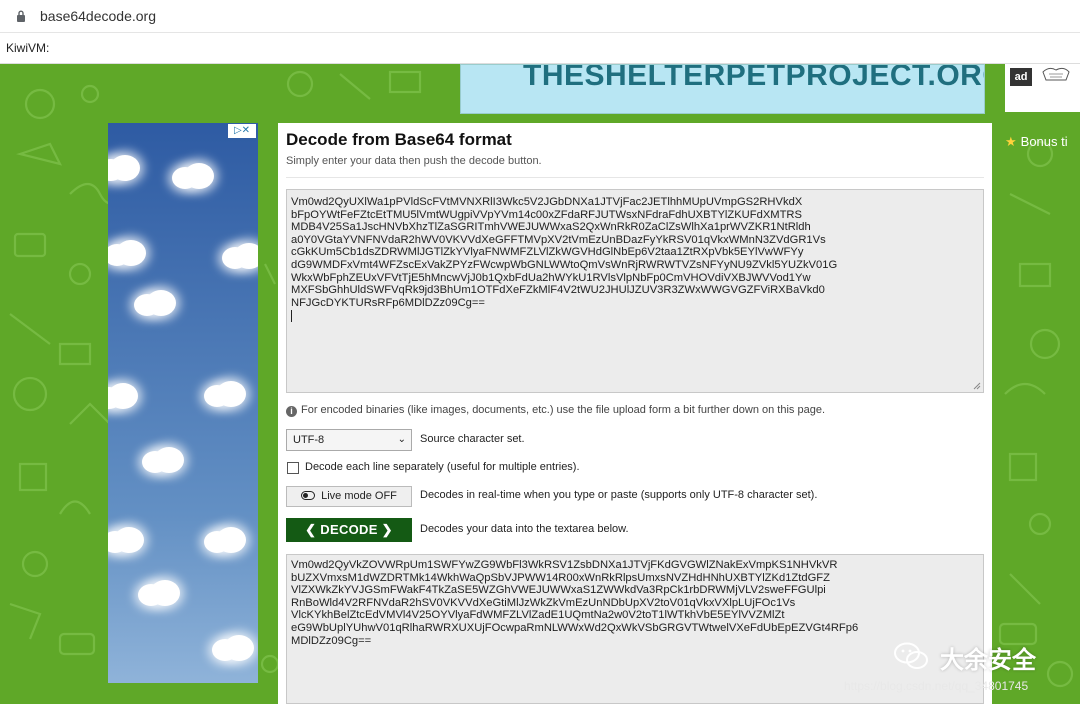 This screenshot has width=1080, height=704. I want to click on live-mode-label: Live mode OFF, so click(359, 496).